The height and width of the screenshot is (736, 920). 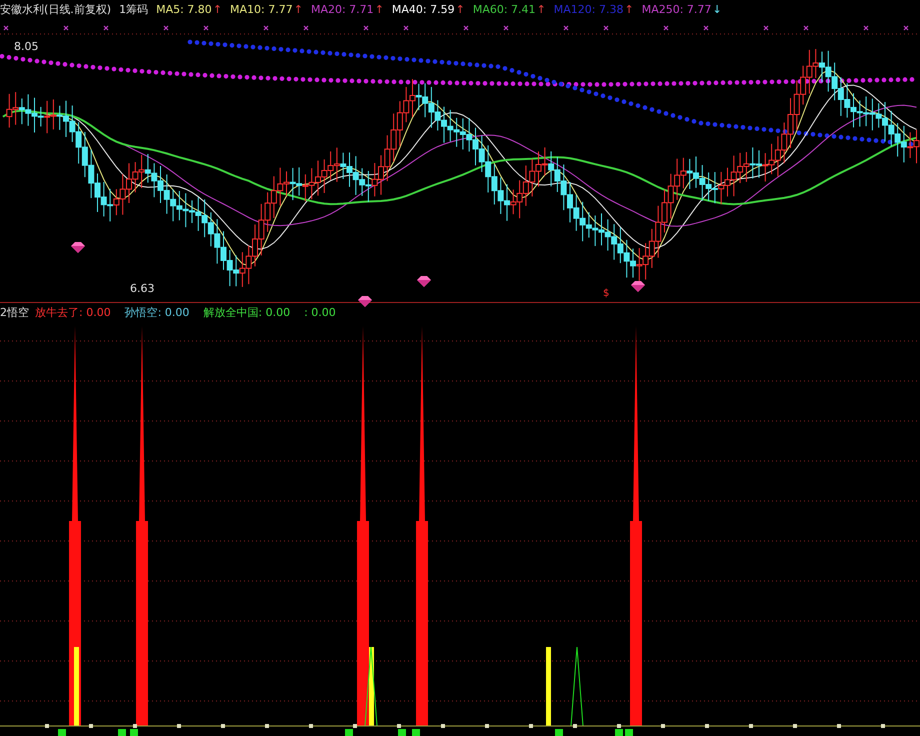 I want to click on moving-average-value: MA250: 7.77, so click(x=677, y=9).